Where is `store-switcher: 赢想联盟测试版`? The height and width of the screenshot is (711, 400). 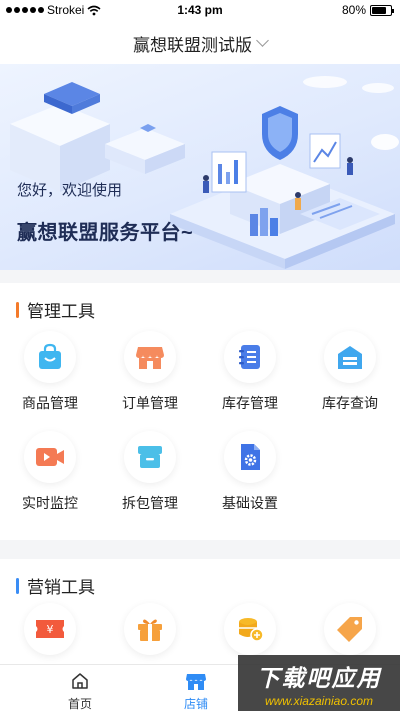 store-switcher: 赢想联盟测试版 is located at coordinates (200, 43).